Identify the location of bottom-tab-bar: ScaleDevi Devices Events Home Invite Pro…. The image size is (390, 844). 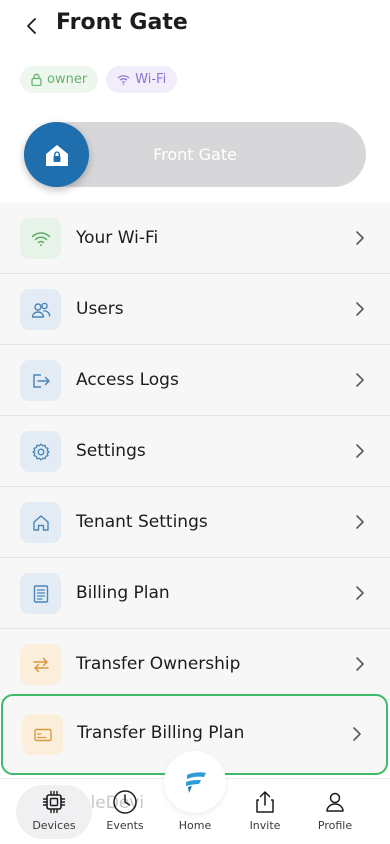
(195, 797).